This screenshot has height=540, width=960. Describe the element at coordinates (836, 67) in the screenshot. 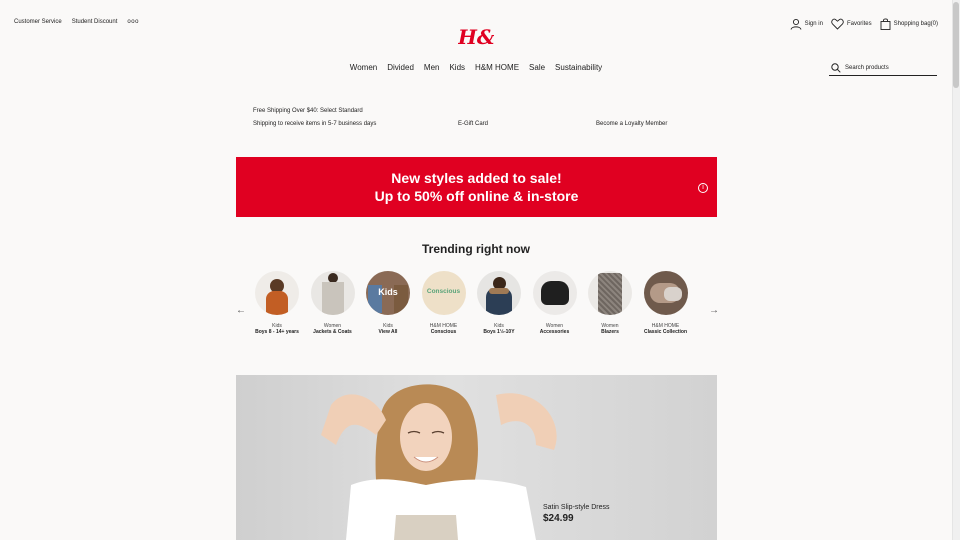

I see `search-icon` at that location.